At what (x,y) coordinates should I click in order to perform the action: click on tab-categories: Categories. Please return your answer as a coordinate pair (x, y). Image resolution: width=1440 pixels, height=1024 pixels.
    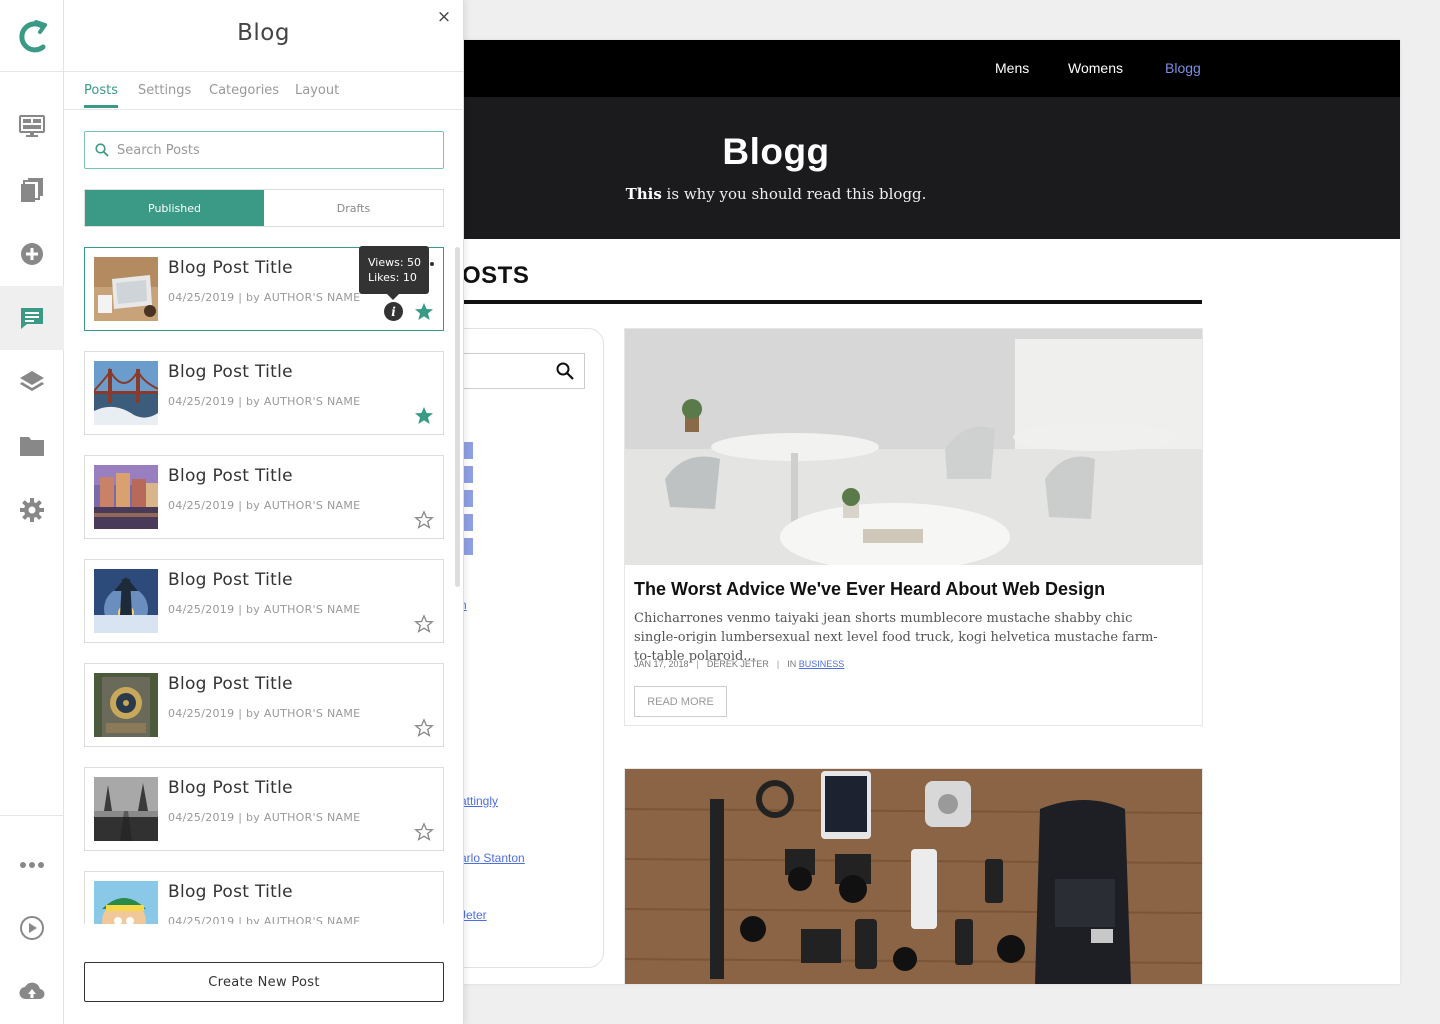
    Looking at the image, I should click on (244, 95).